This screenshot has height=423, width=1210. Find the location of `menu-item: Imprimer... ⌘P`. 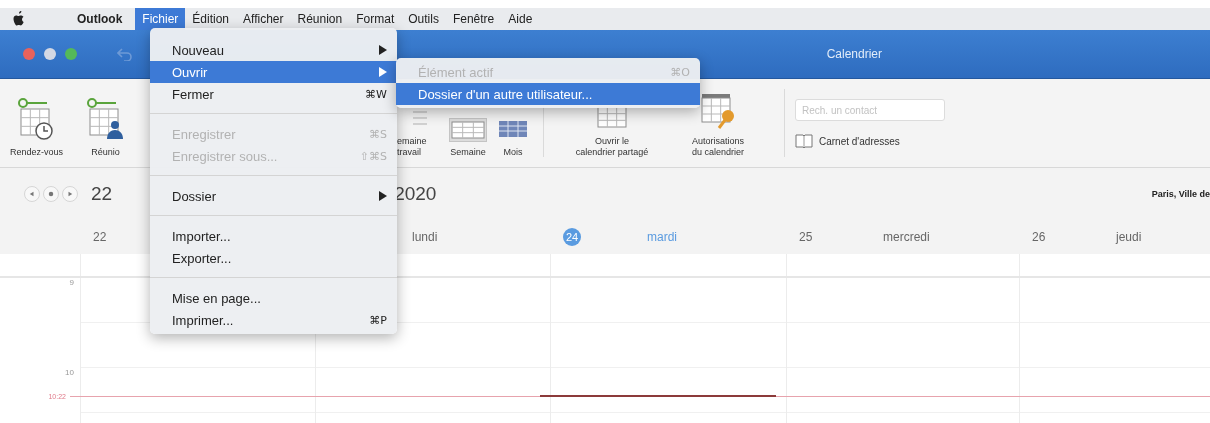

menu-item: Imprimer... ⌘P is located at coordinates (273, 320).